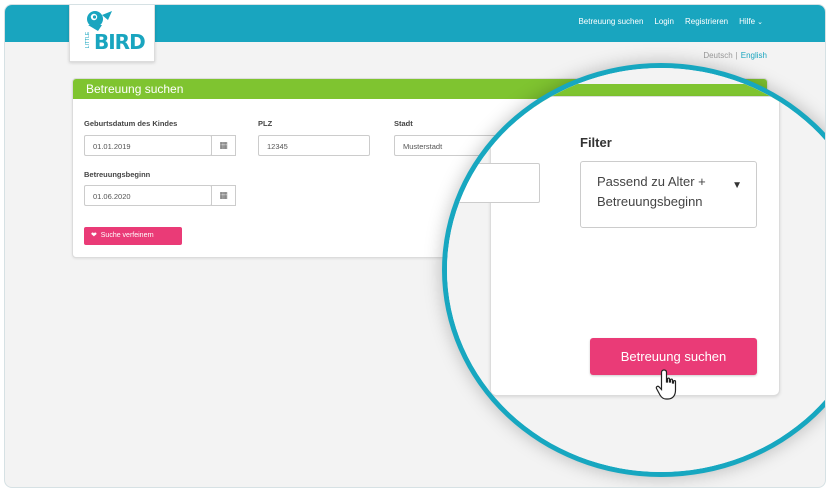 This screenshot has width=830, height=492. What do you see at coordinates (403, 123) in the screenshot?
I see `city-label: Stadt` at bounding box center [403, 123].